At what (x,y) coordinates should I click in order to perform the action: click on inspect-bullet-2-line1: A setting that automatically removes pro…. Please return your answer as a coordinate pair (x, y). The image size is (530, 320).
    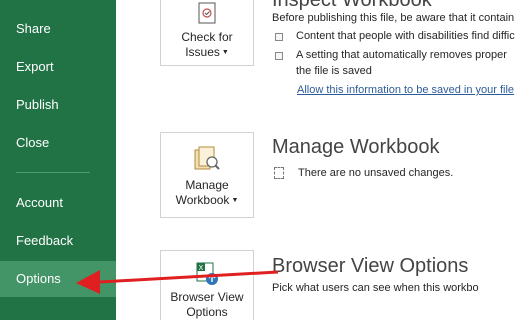
    Looking at the image, I should click on (401, 55).